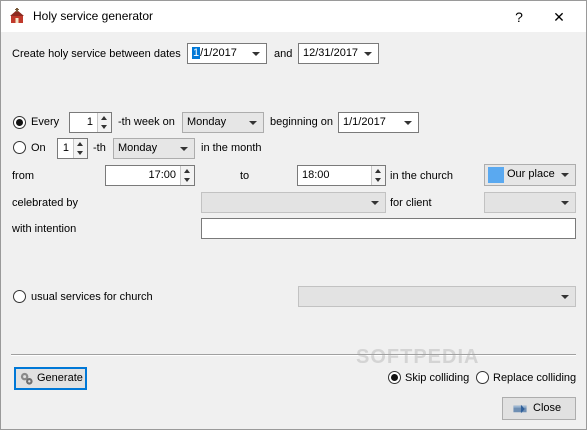 The height and width of the screenshot is (430, 587). I want to click on on-day-select: Monday, so click(154, 148).